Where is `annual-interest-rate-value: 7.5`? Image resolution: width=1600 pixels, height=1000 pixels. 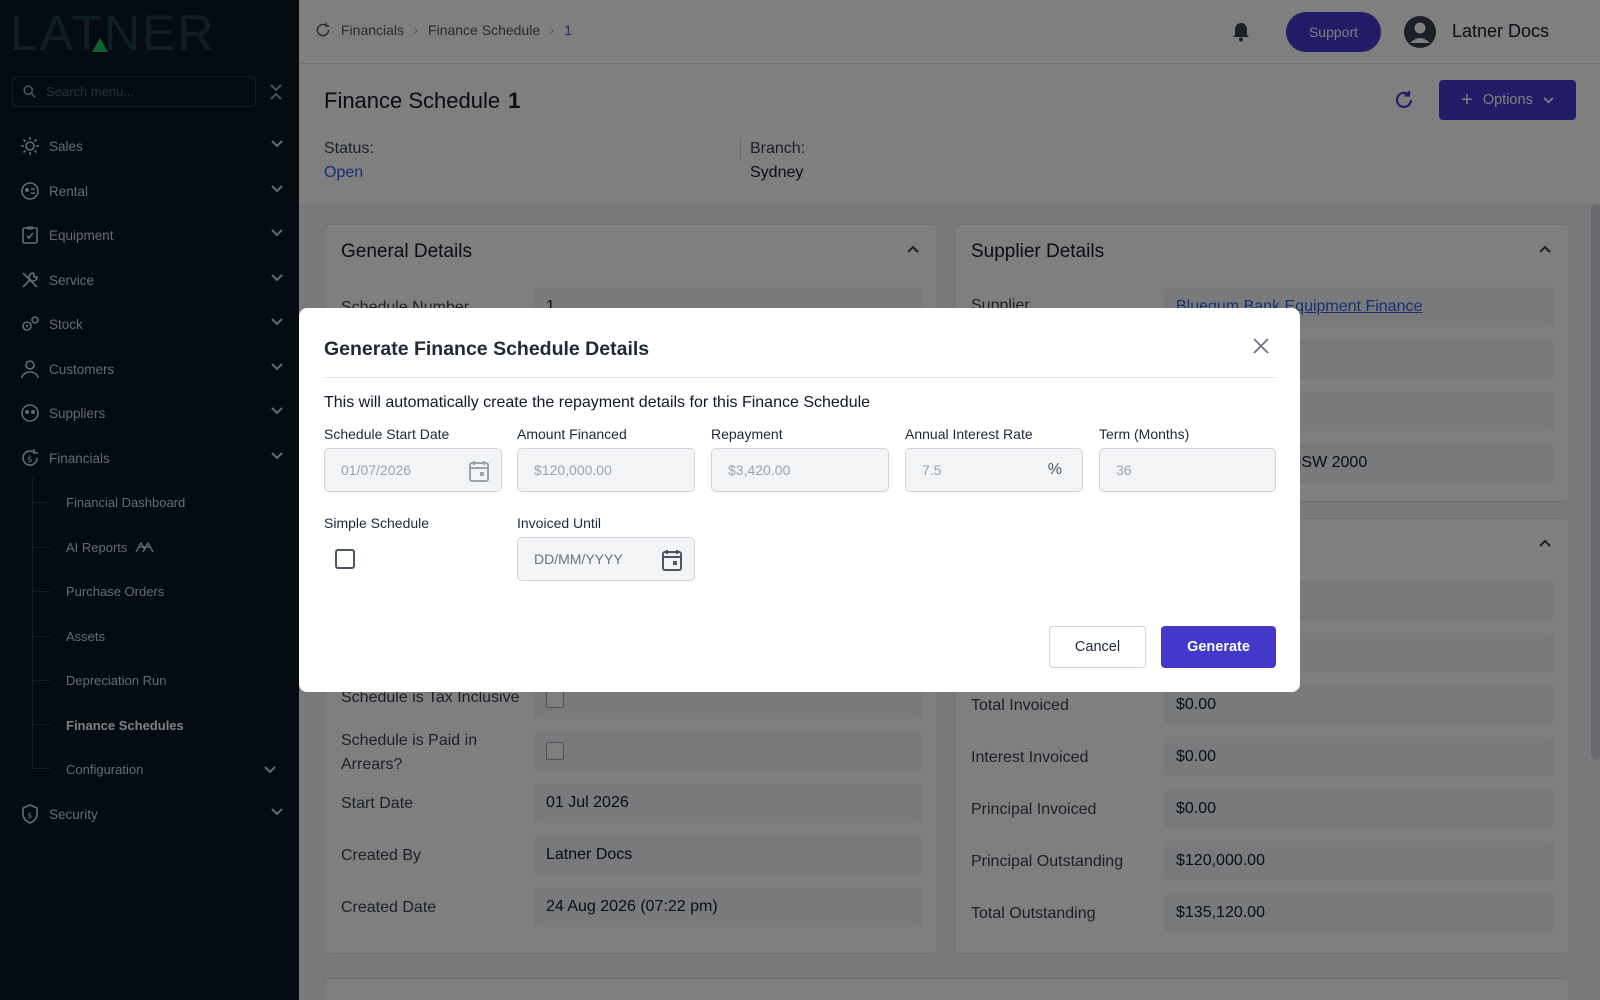 annual-interest-rate-value: 7.5 is located at coordinates (932, 470).